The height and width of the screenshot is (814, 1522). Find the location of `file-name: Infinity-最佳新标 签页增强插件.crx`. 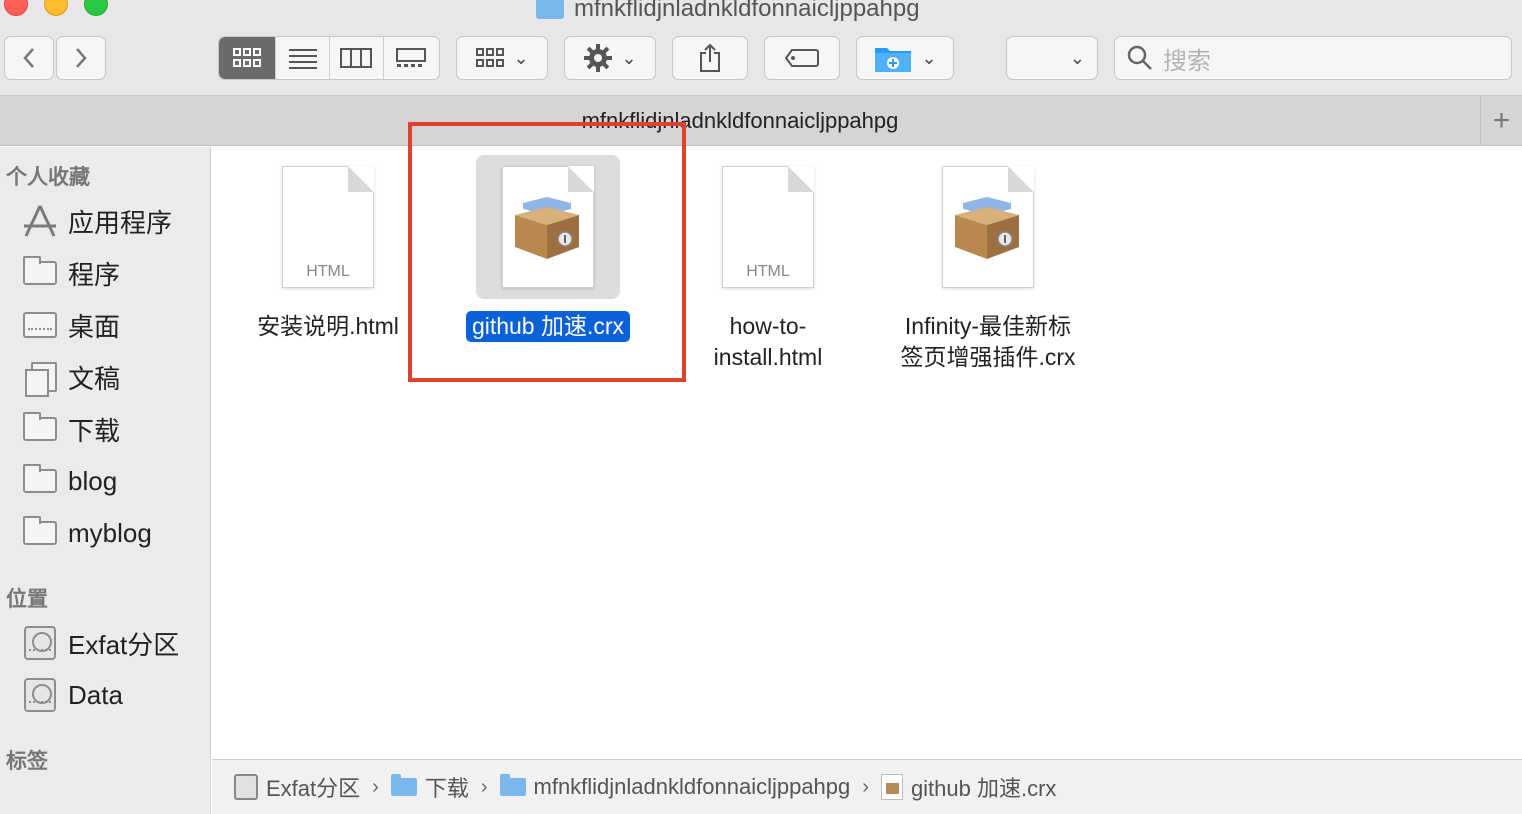

file-name: Infinity-最佳新标 签页增强插件.crx is located at coordinates (987, 342).